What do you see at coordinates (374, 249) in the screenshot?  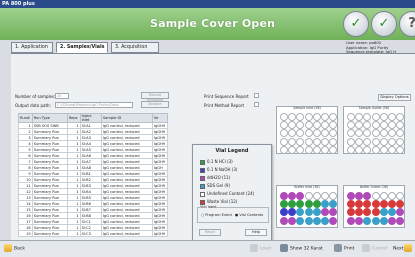 I see `cancel-button: Cancel` at bounding box center [374, 249].